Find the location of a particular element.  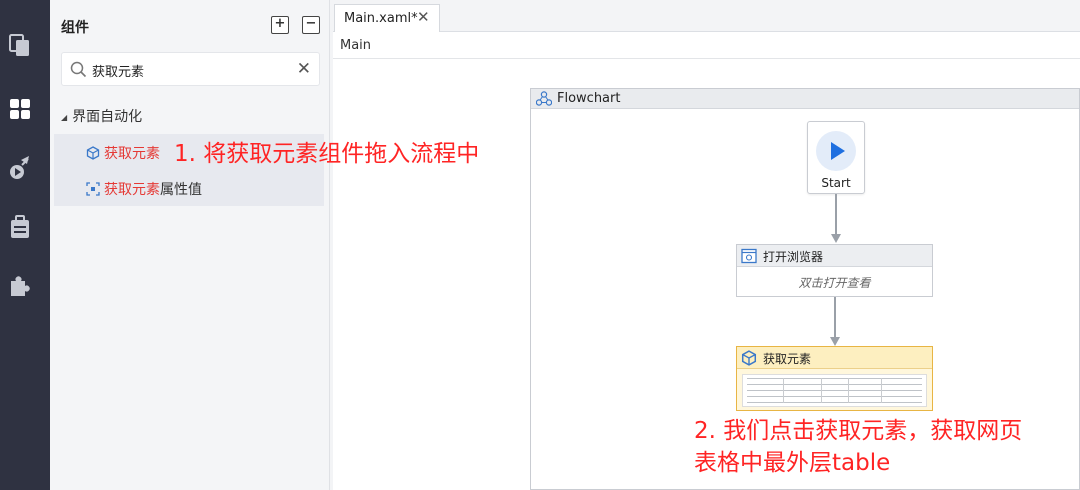

tree-item-label: 获取元素 is located at coordinates (132, 154).